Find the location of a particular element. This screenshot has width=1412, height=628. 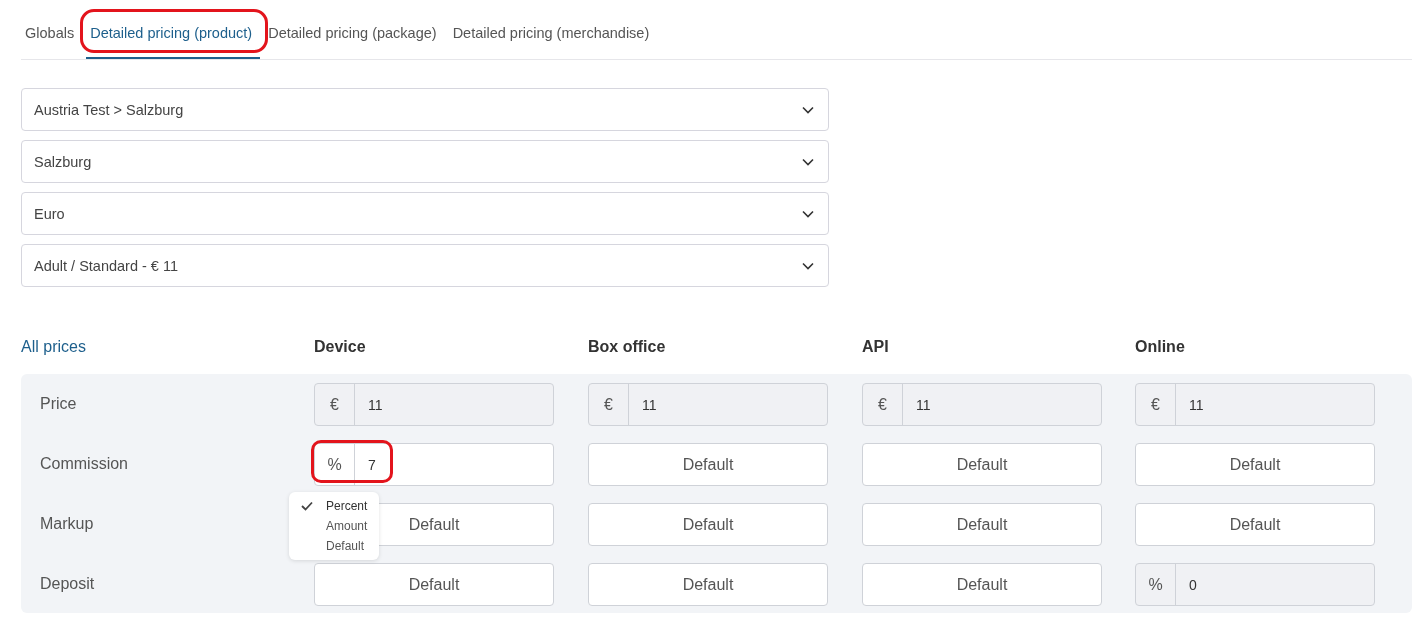

field-value: 0 is located at coordinates (1192, 585).